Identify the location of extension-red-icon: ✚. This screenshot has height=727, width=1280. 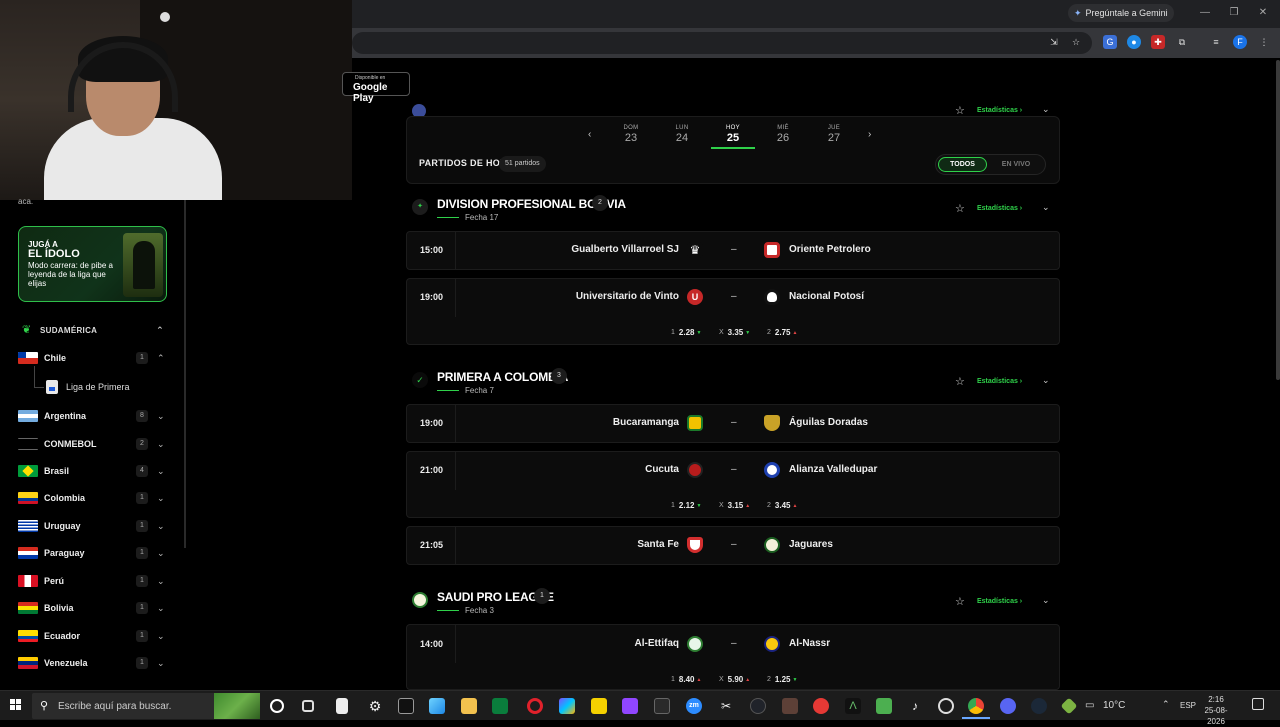
(1158, 42).